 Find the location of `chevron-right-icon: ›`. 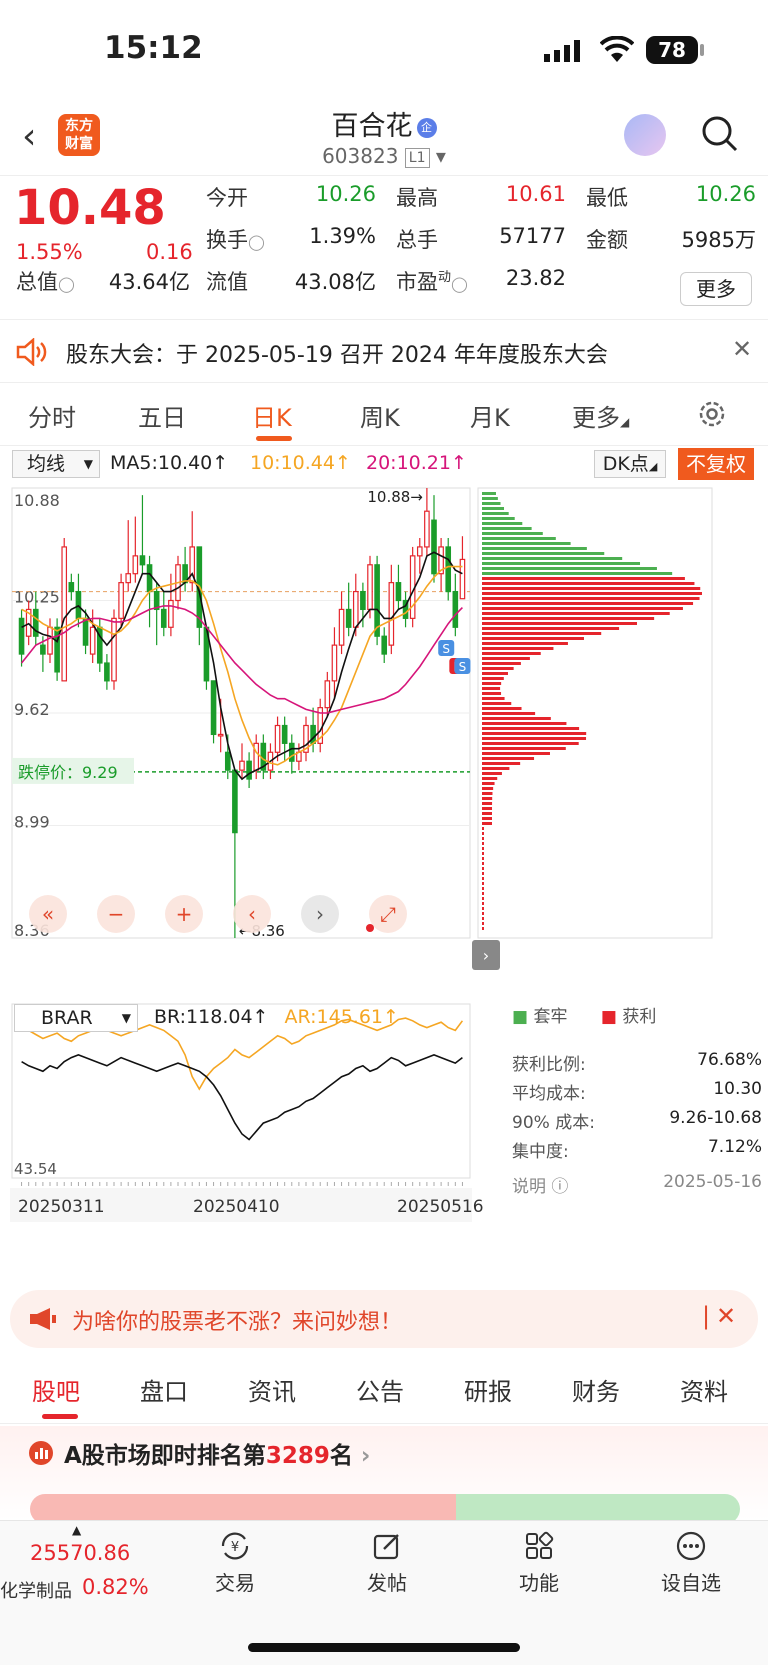

chevron-right-icon: › is located at coordinates (365, 1456).